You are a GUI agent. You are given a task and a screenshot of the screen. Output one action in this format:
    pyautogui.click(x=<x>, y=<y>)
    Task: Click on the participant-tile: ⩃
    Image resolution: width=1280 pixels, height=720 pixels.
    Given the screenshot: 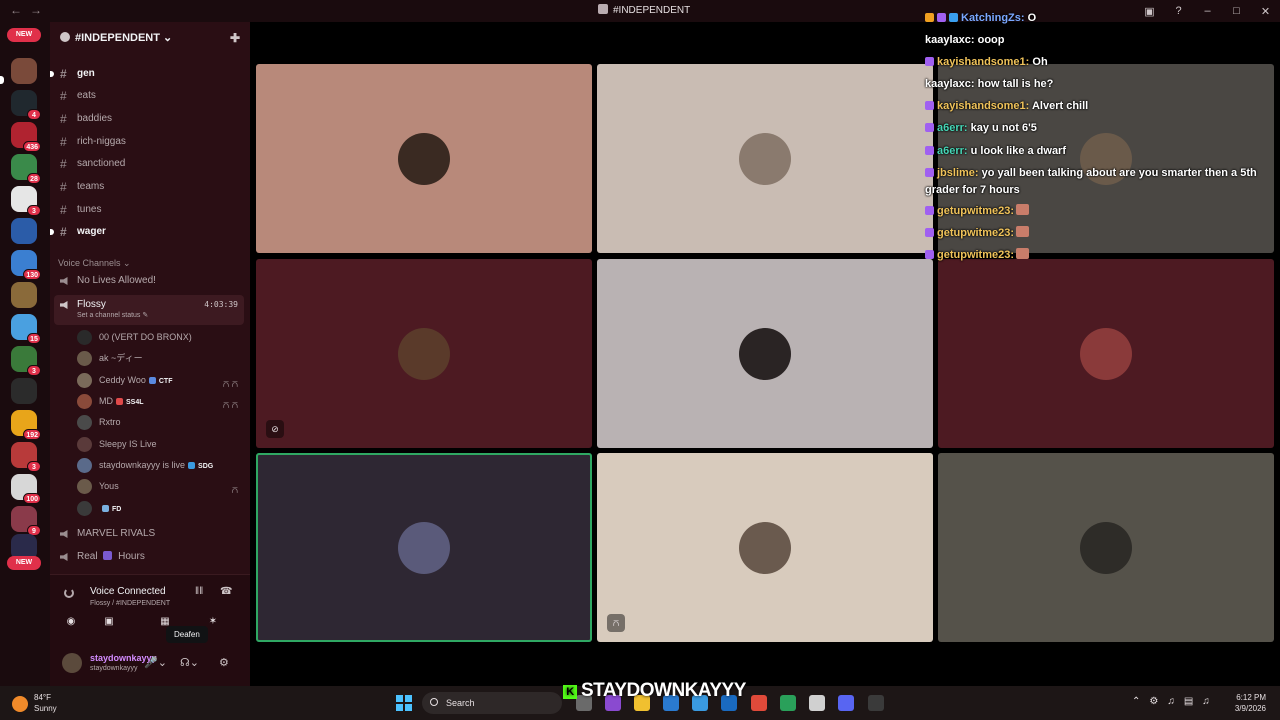 What is the action you would take?
    pyautogui.click(x=765, y=547)
    